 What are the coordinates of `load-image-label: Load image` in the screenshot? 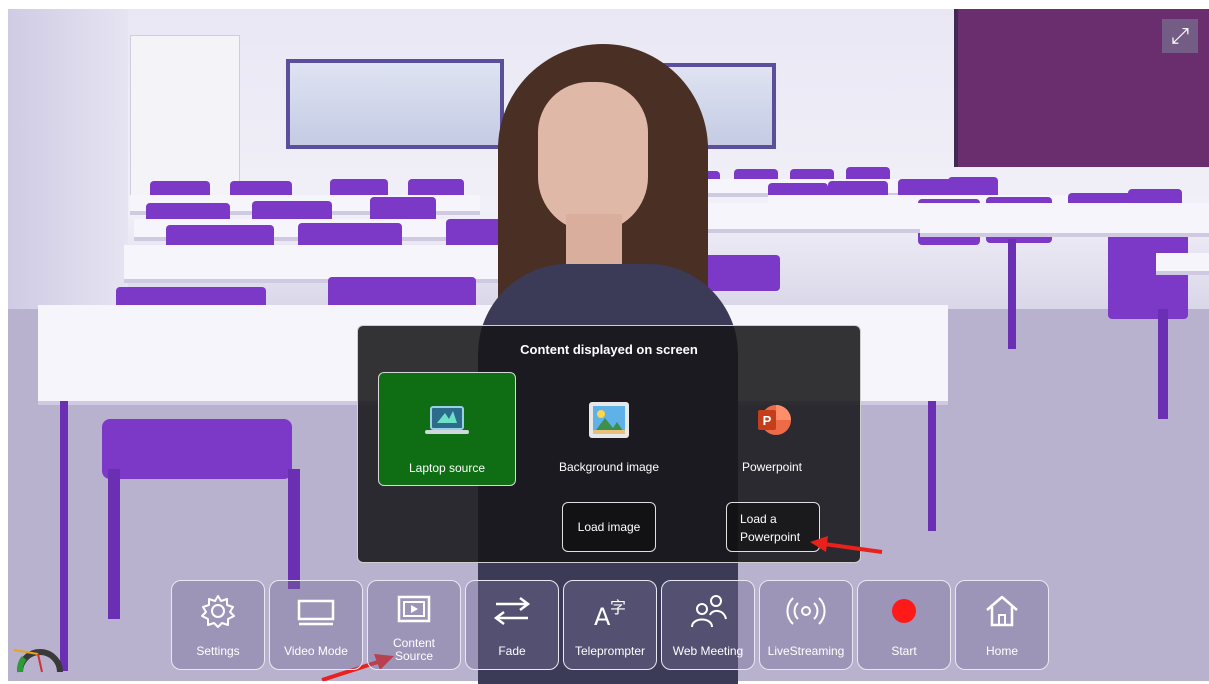 It's located at (609, 527).